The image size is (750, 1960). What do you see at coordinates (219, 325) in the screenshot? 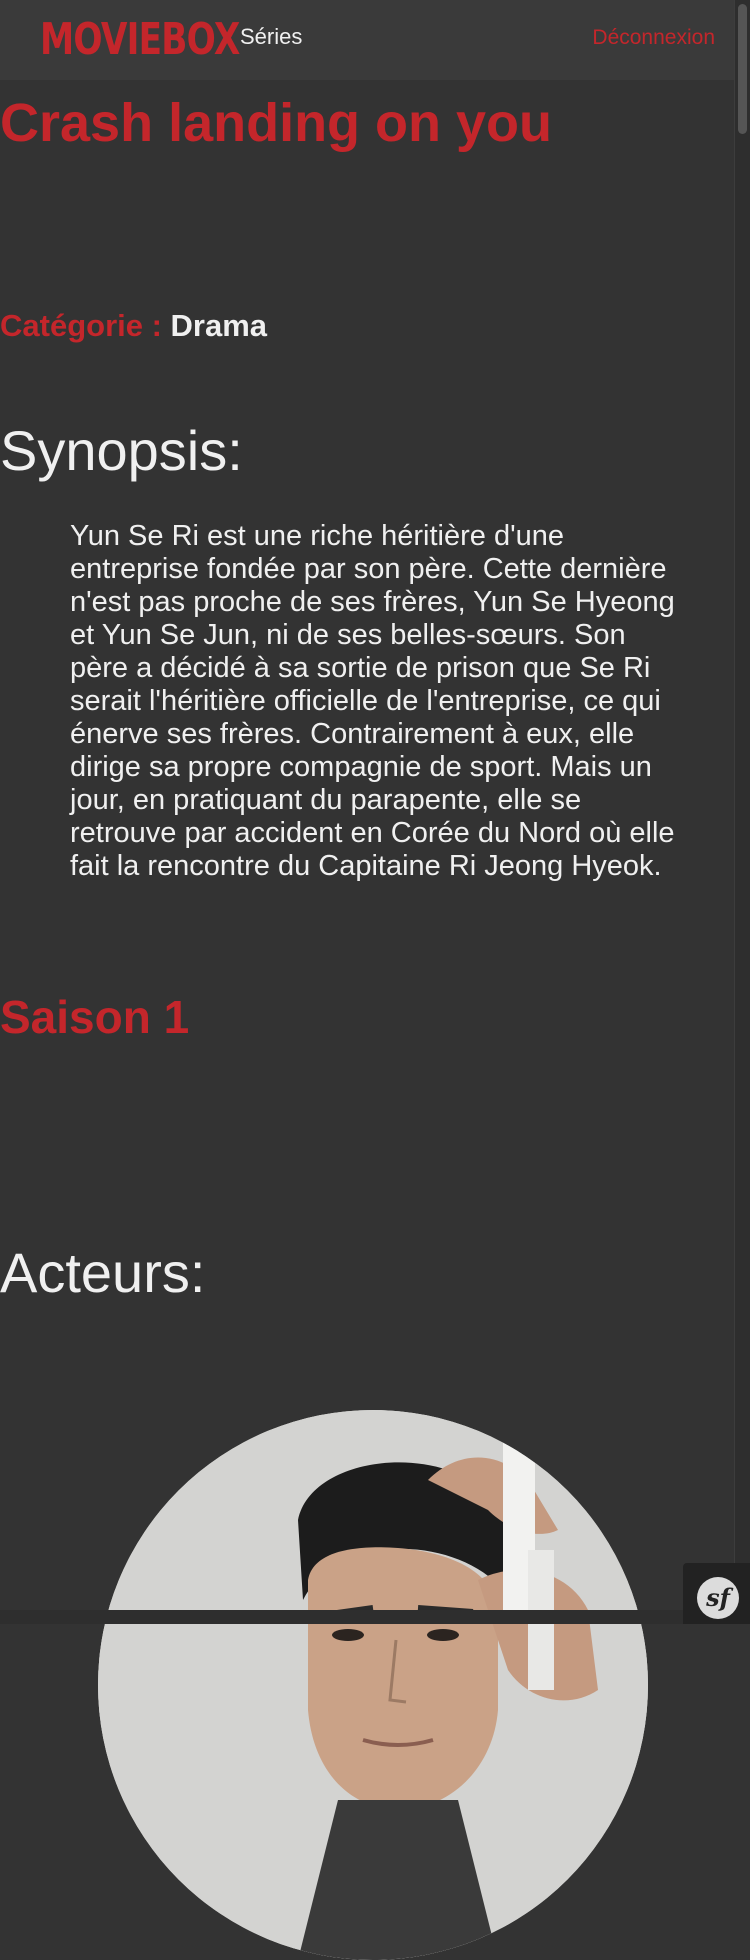
I see `category-value: Drama` at bounding box center [219, 325].